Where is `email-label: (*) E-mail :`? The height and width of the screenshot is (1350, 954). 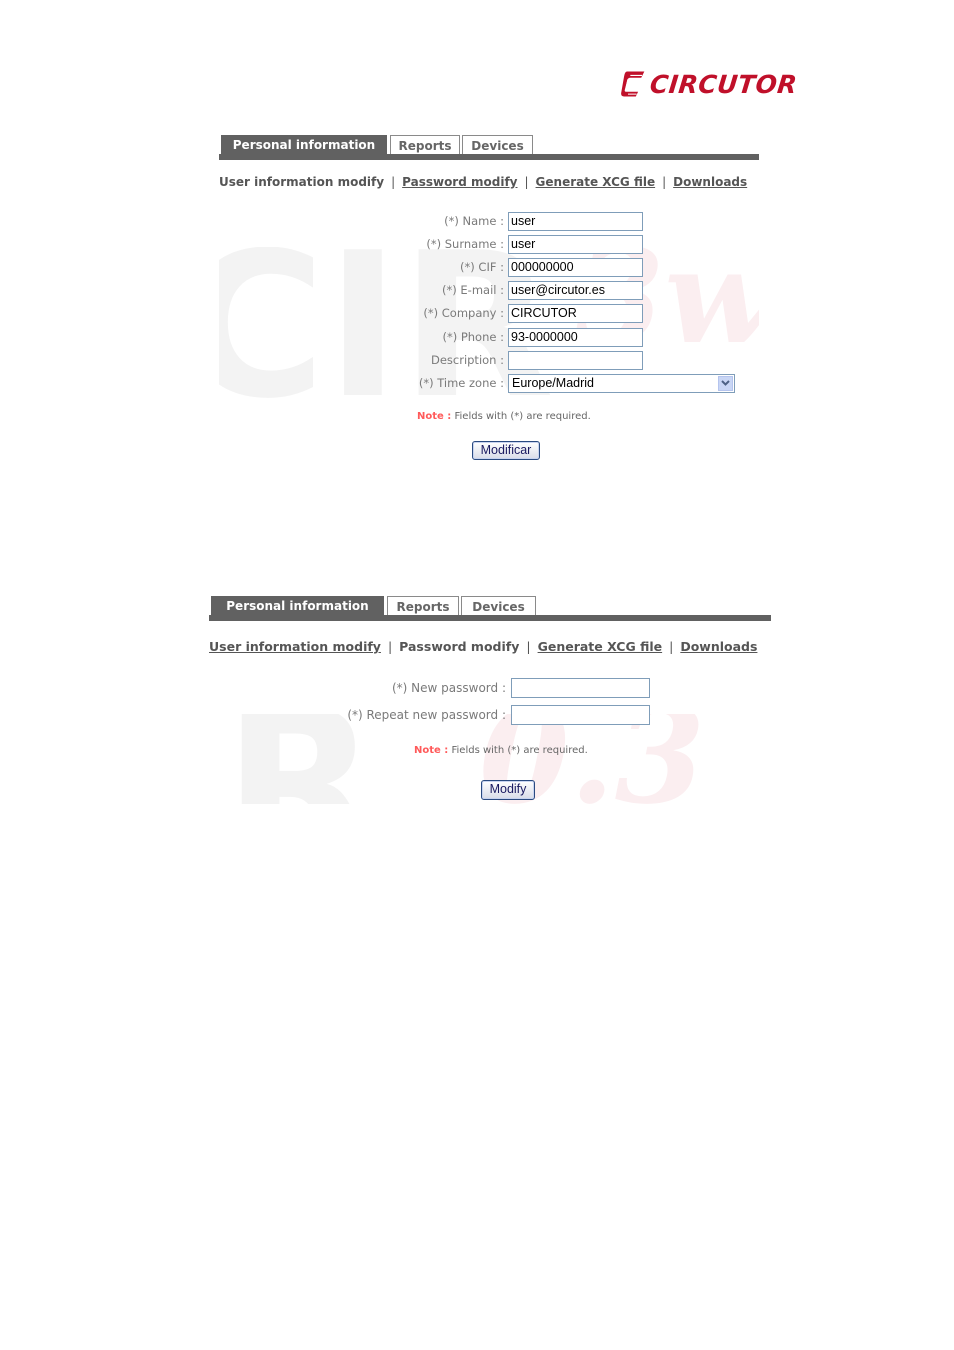 email-label: (*) E-mail : is located at coordinates (473, 290).